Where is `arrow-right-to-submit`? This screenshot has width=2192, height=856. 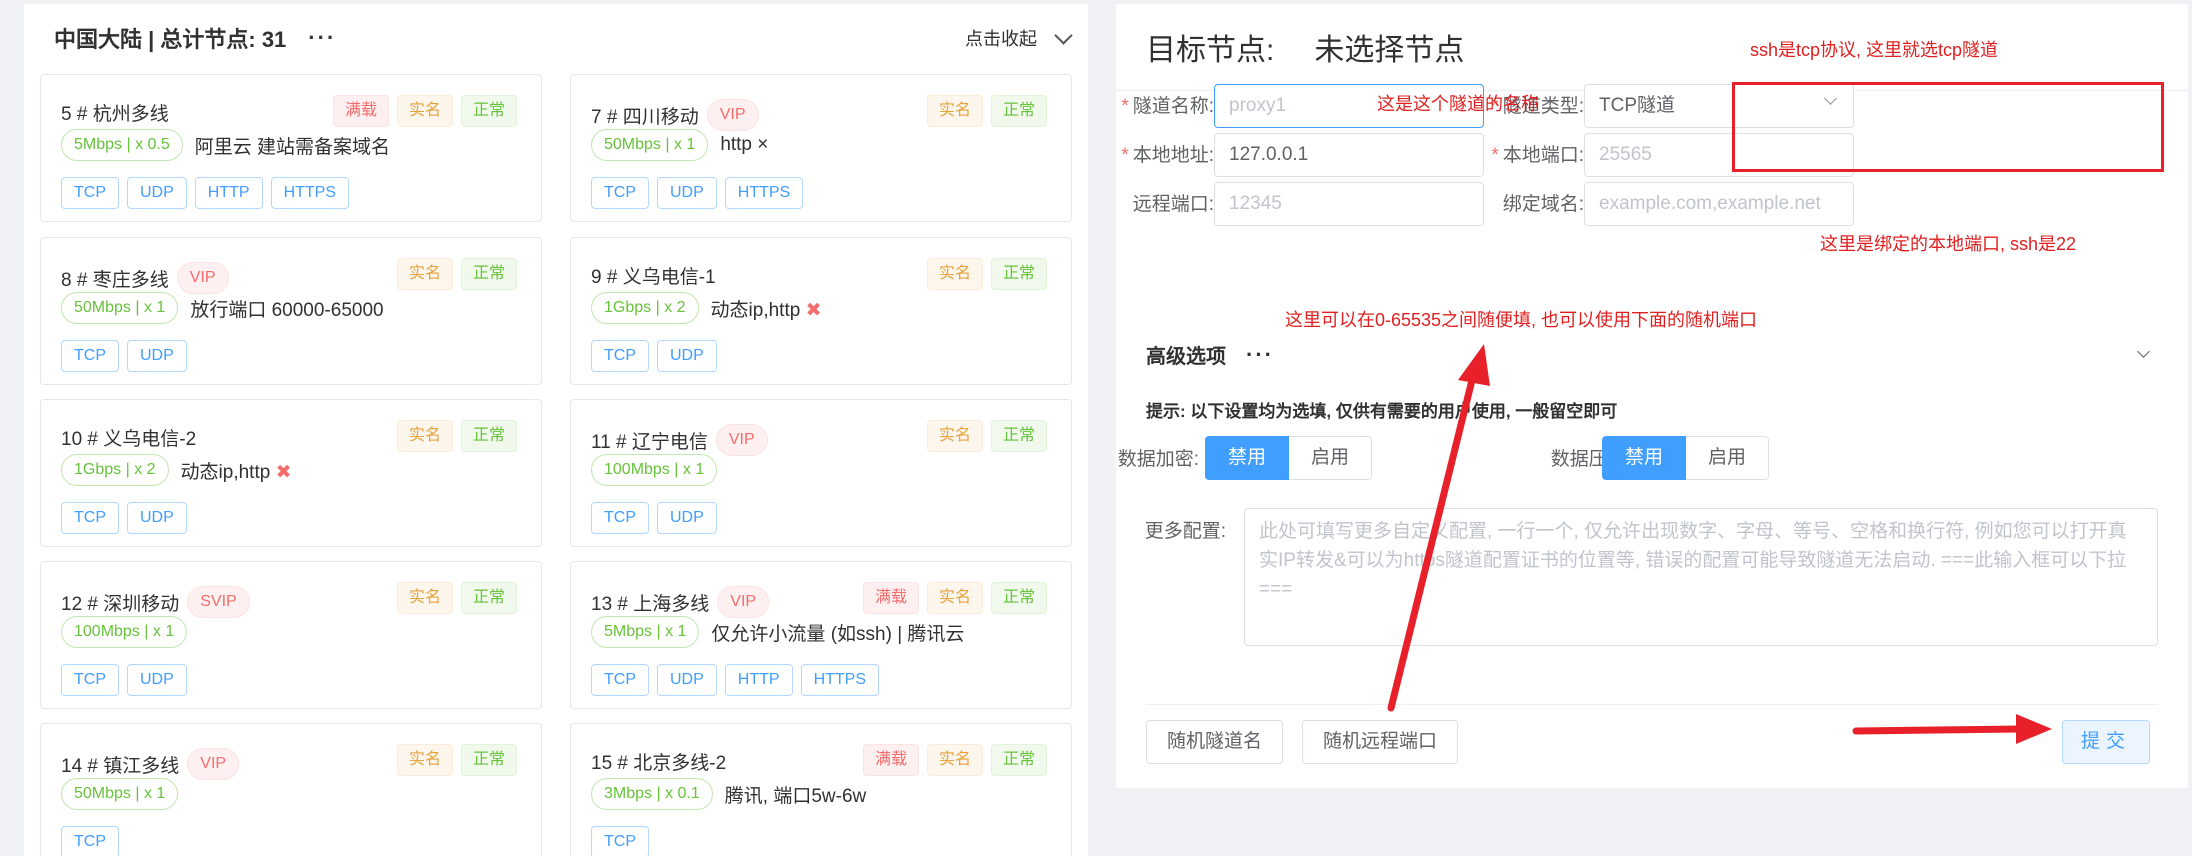 arrow-right-to-submit is located at coordinates (1952, 729).